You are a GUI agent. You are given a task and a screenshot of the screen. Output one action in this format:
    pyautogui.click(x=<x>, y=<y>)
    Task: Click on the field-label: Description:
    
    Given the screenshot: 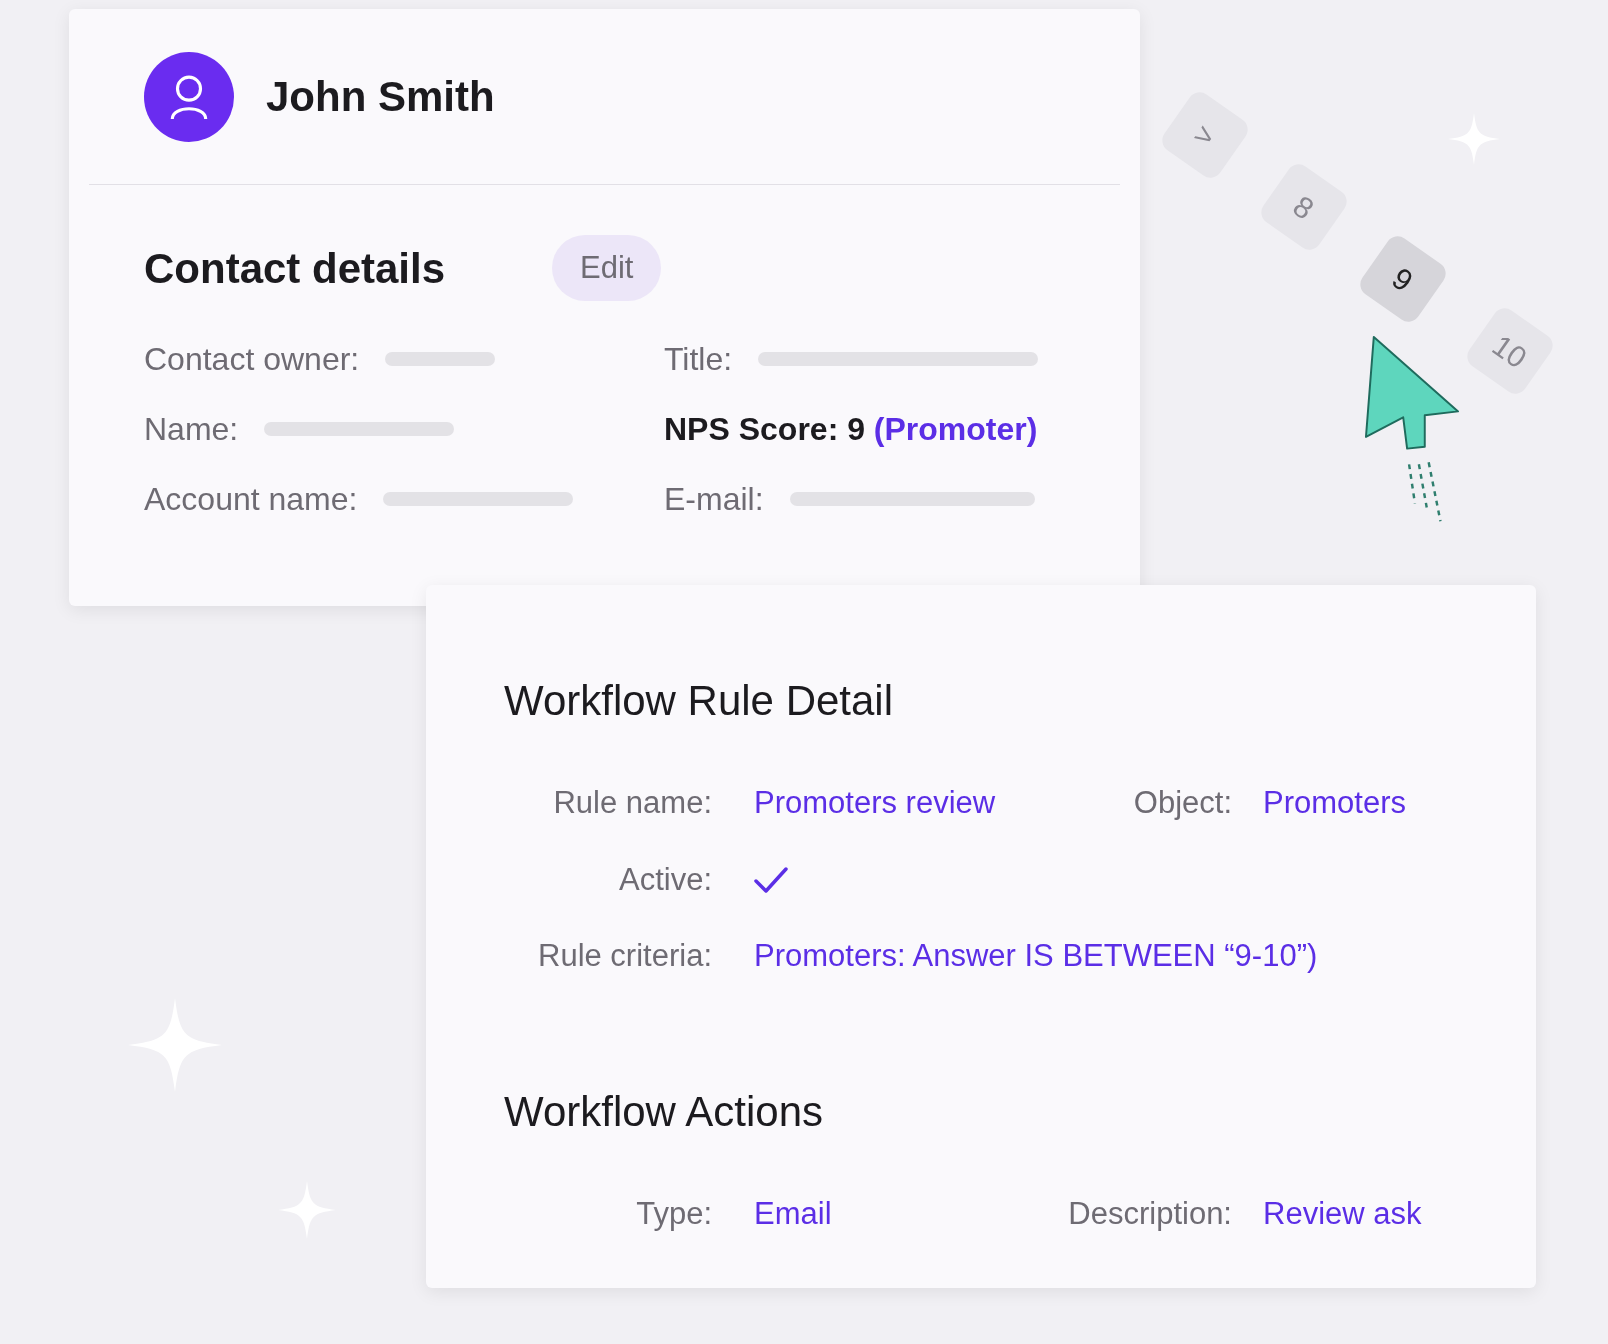 What is the action you would take?
    pyautogui.click(x=1149, y=1213)
    